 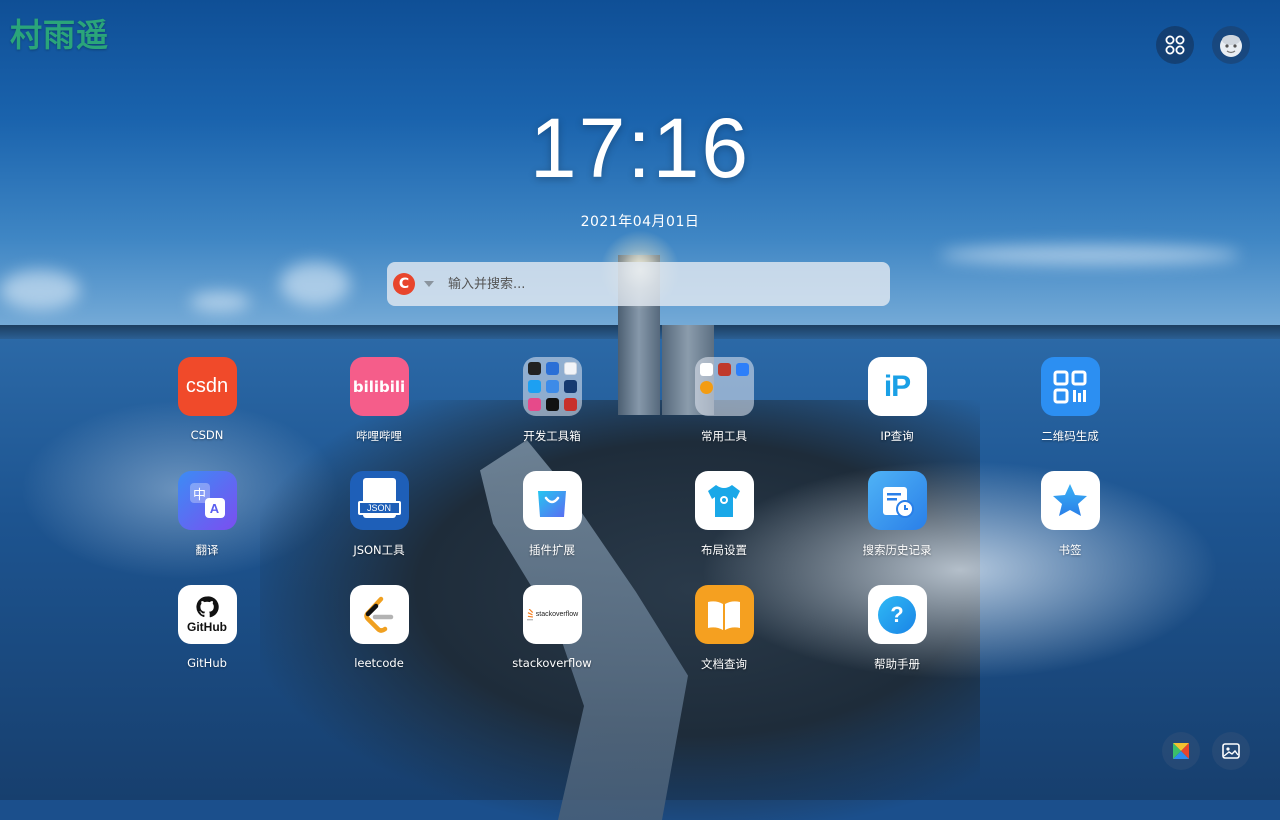 What do you see at coordinates (1070, 500) in the screenshot?
I see `star-icon` at bounding box center [1070, 500].